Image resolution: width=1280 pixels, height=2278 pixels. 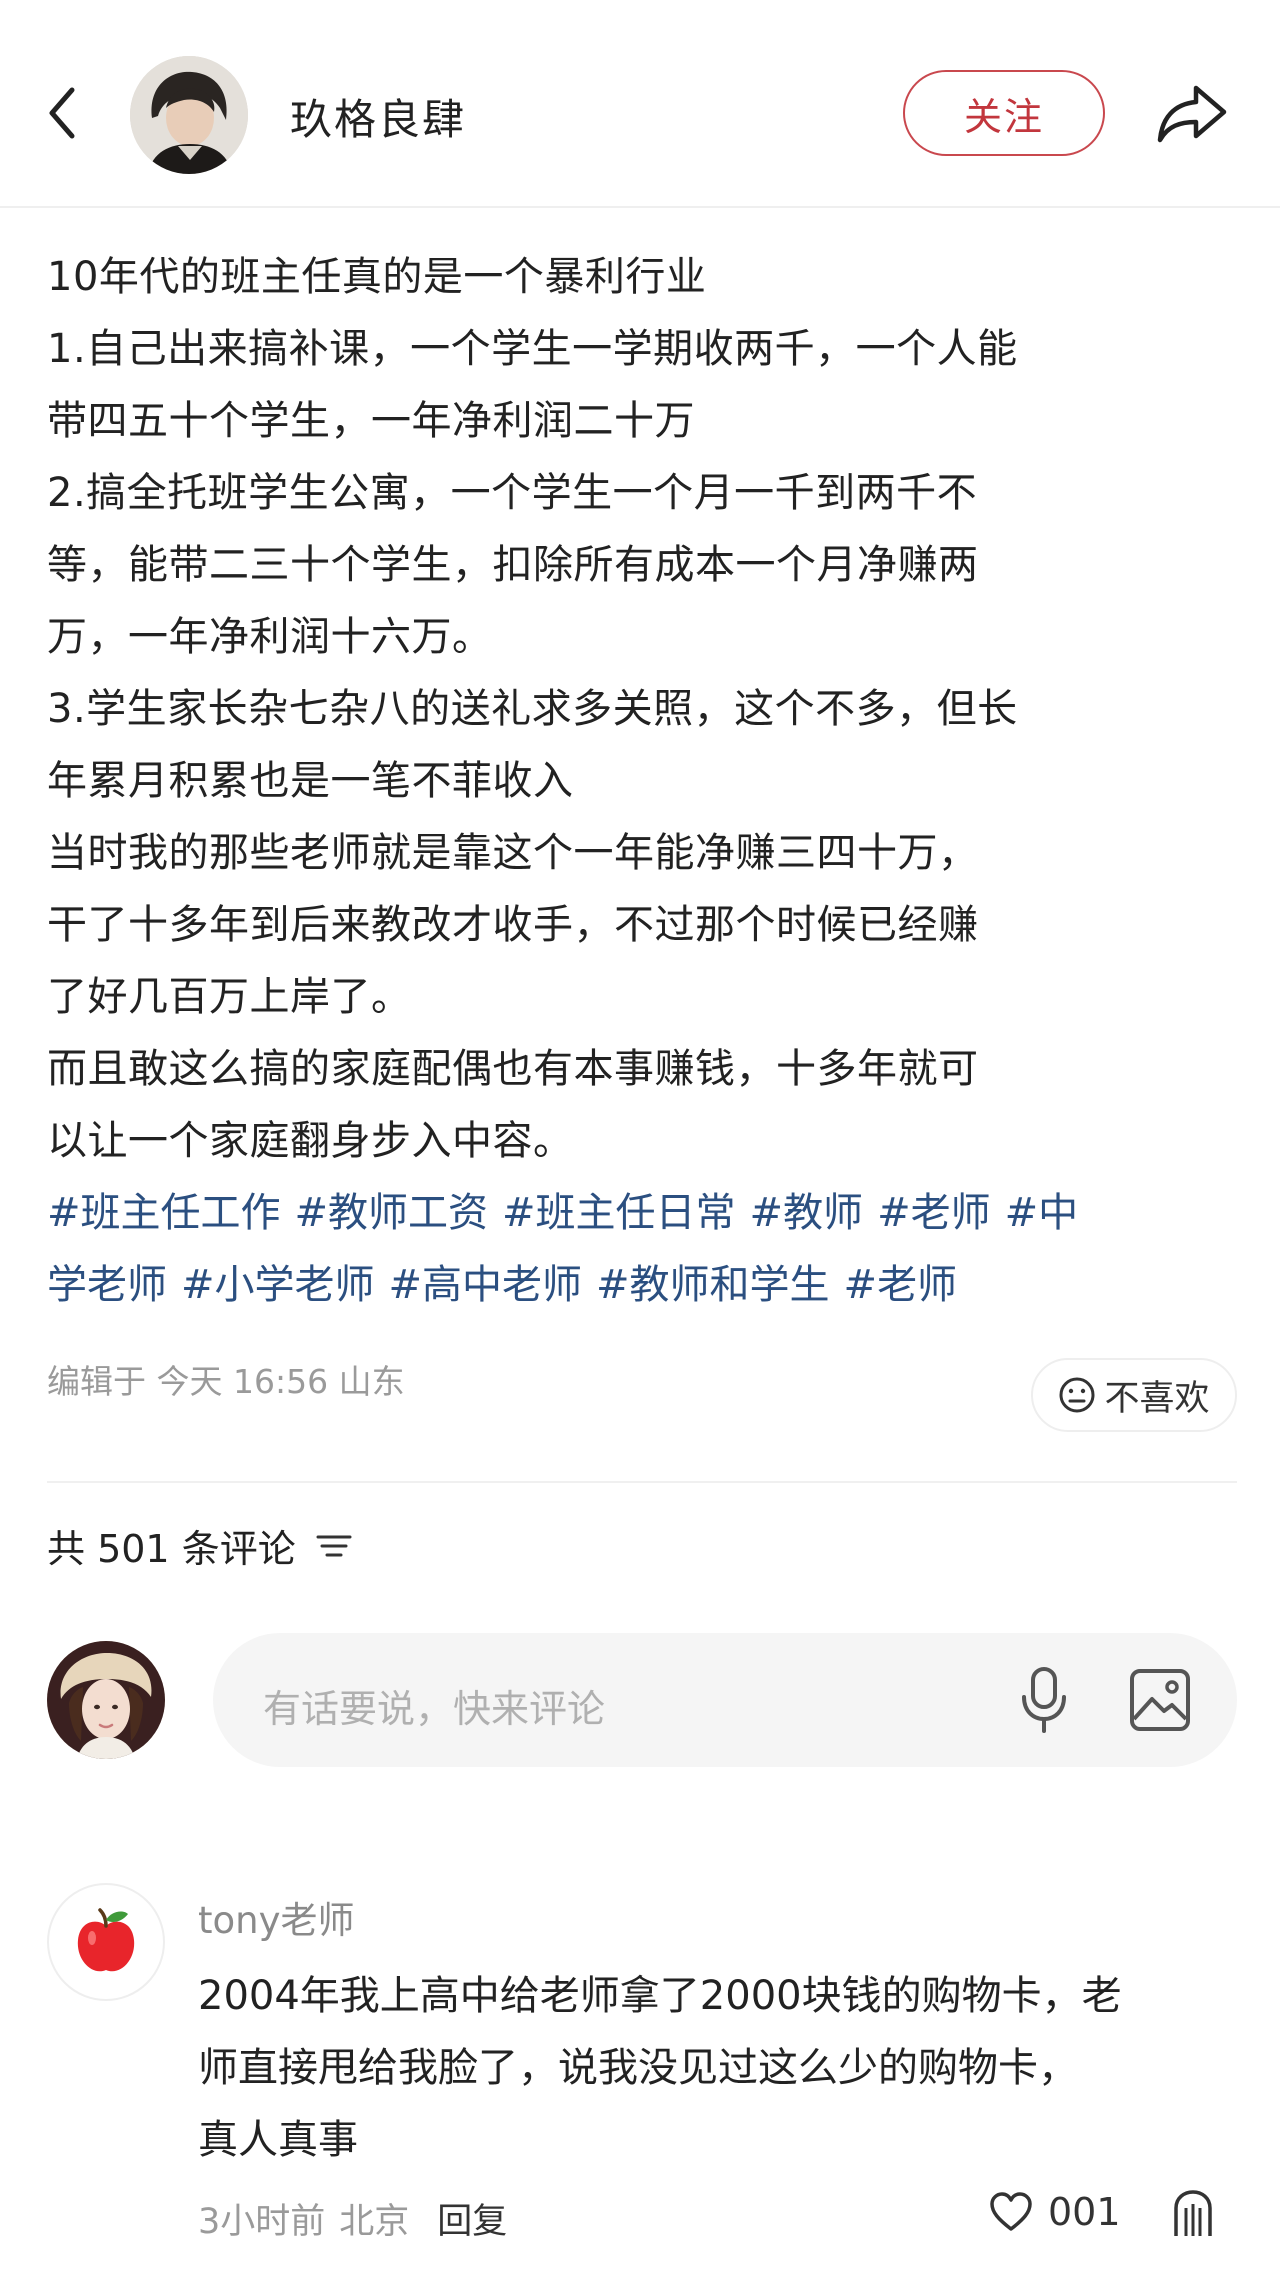 I want to click on post-meta: 编辑于 今天 16:56 山东, so click(x=226, y=1381).